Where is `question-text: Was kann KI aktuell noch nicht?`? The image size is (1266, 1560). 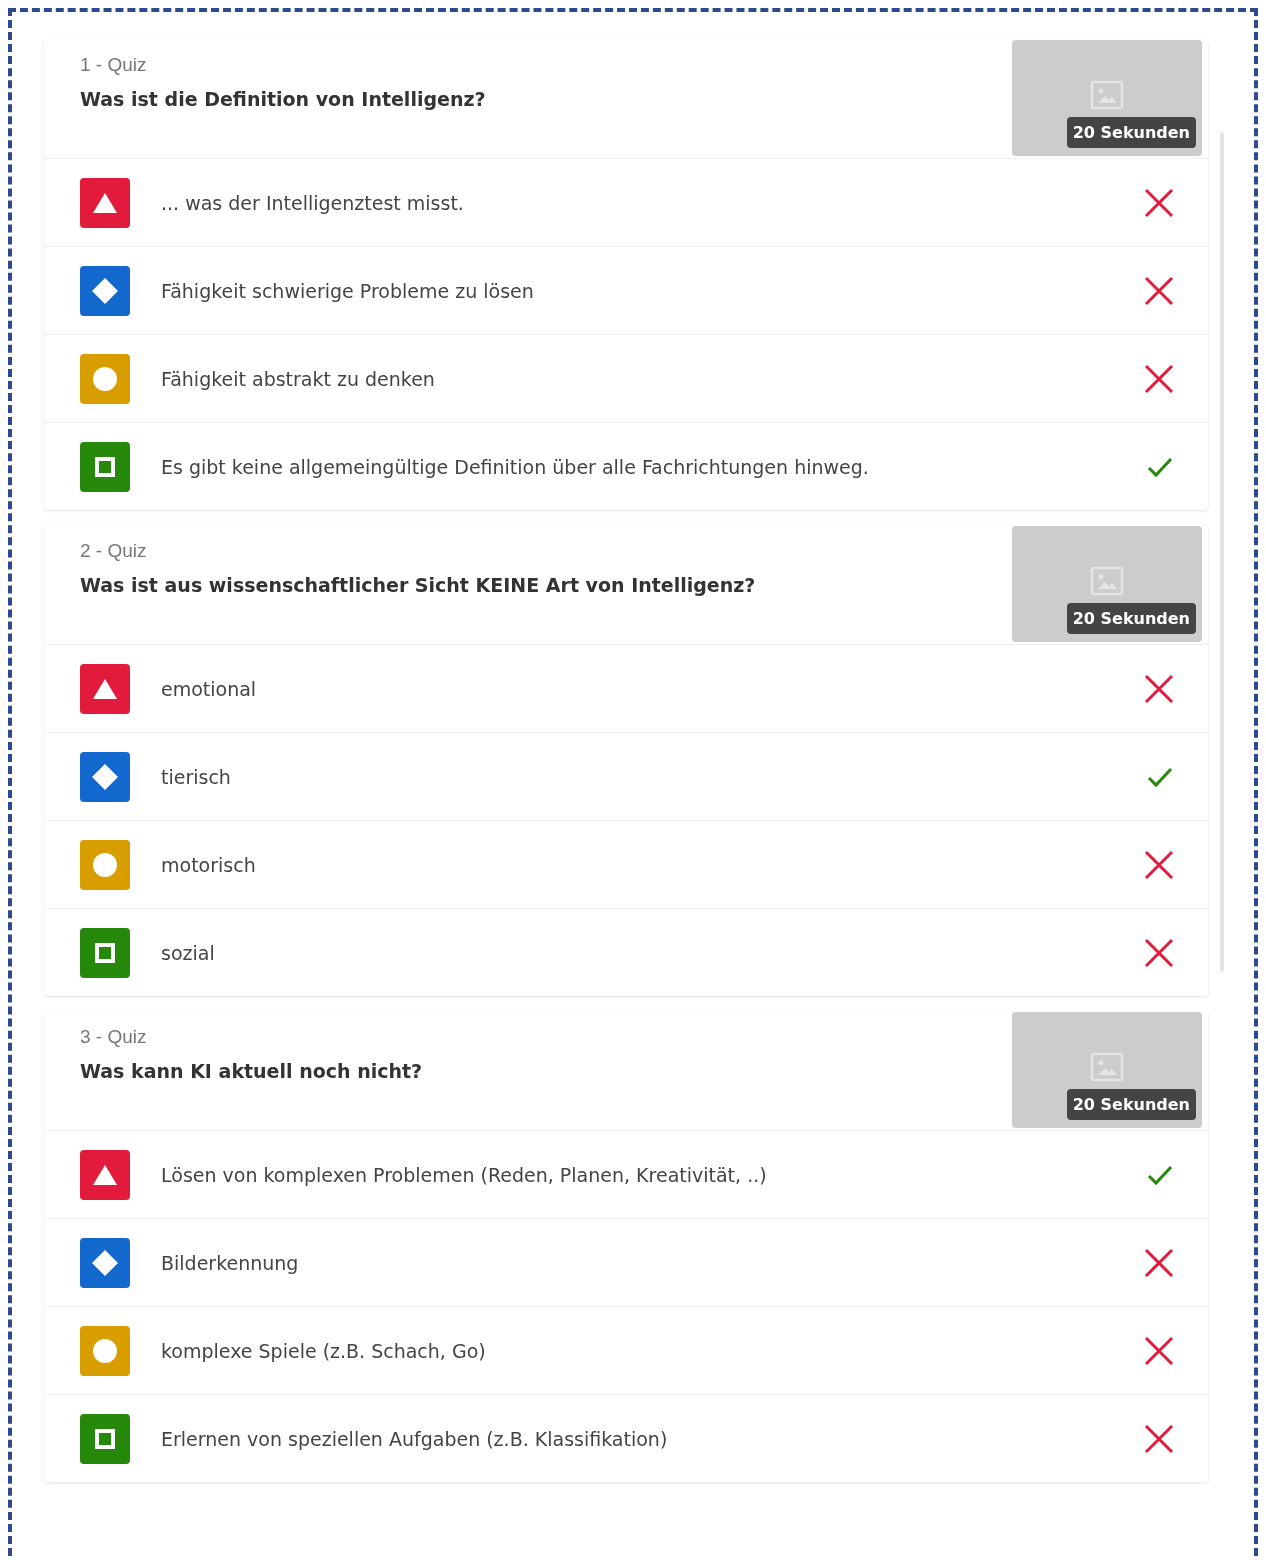 question-text: Was kann KI aktuell noch nicht? is located at coordinates (252, 1071).